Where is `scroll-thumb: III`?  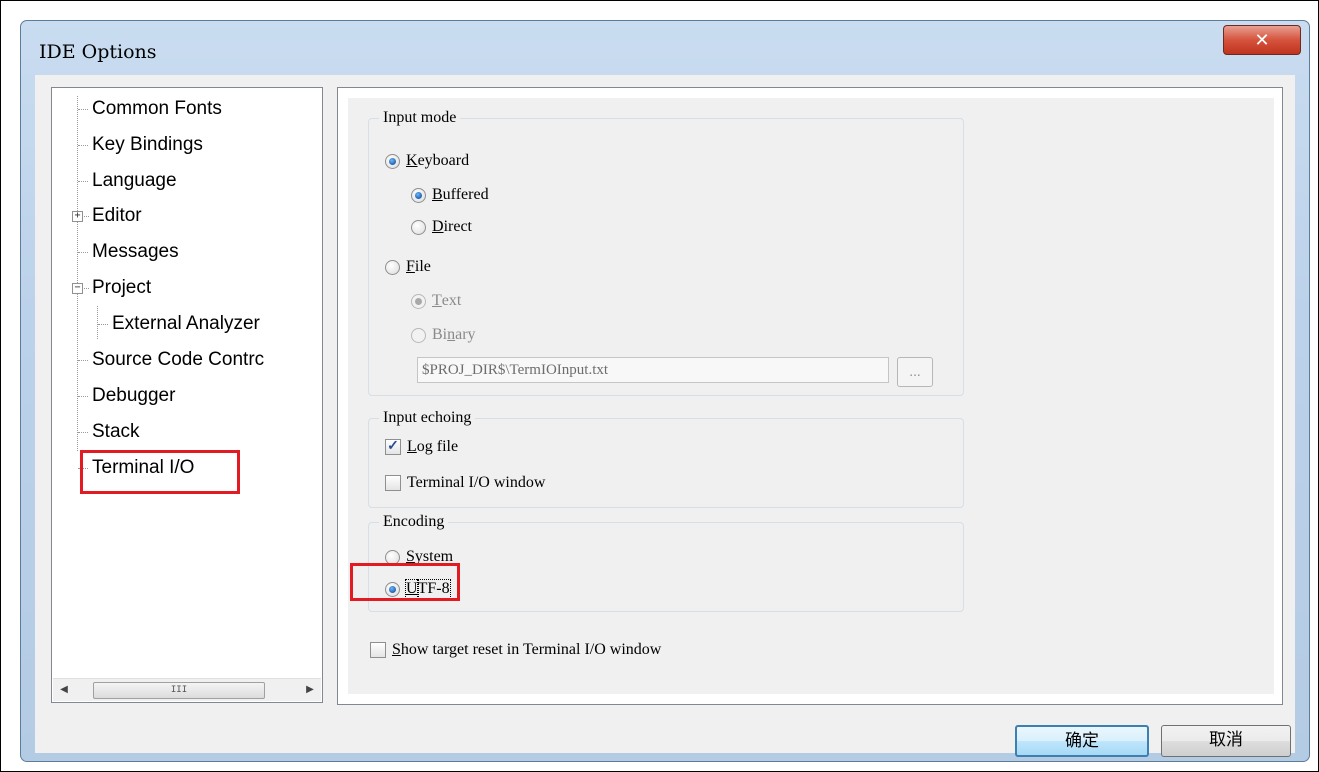 scroll-thumb: III is located at coordinates (179, 690).